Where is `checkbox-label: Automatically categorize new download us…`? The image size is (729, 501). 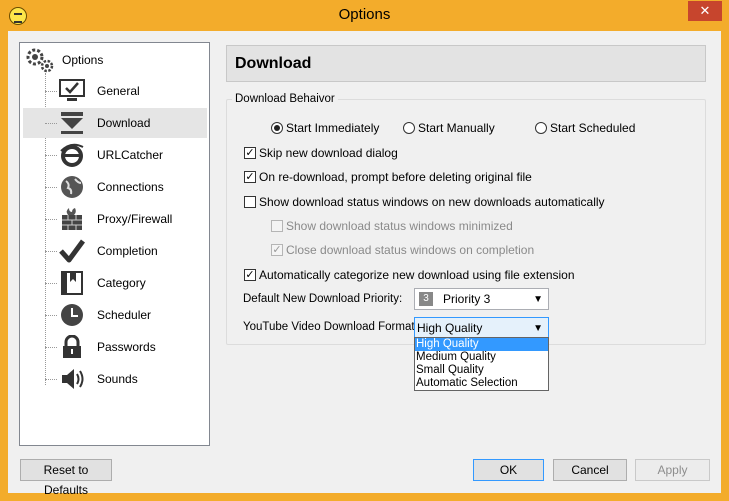 checkbox-label: Automatically categorize new download us… is located at coordinates (417, 275).